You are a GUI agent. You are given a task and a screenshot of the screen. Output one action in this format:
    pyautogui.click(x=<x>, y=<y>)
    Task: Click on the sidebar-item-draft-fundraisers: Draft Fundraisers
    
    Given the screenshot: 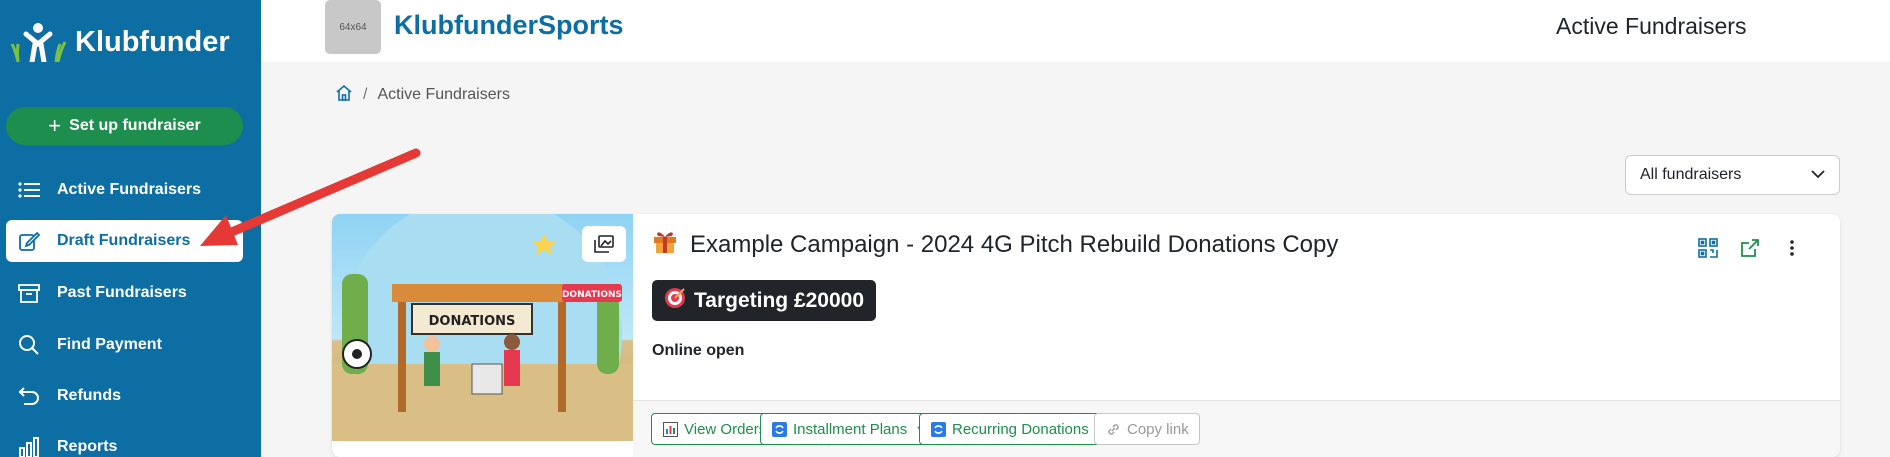 What is the action you would take?
    pyautogui.click(x=124, y=241)
    